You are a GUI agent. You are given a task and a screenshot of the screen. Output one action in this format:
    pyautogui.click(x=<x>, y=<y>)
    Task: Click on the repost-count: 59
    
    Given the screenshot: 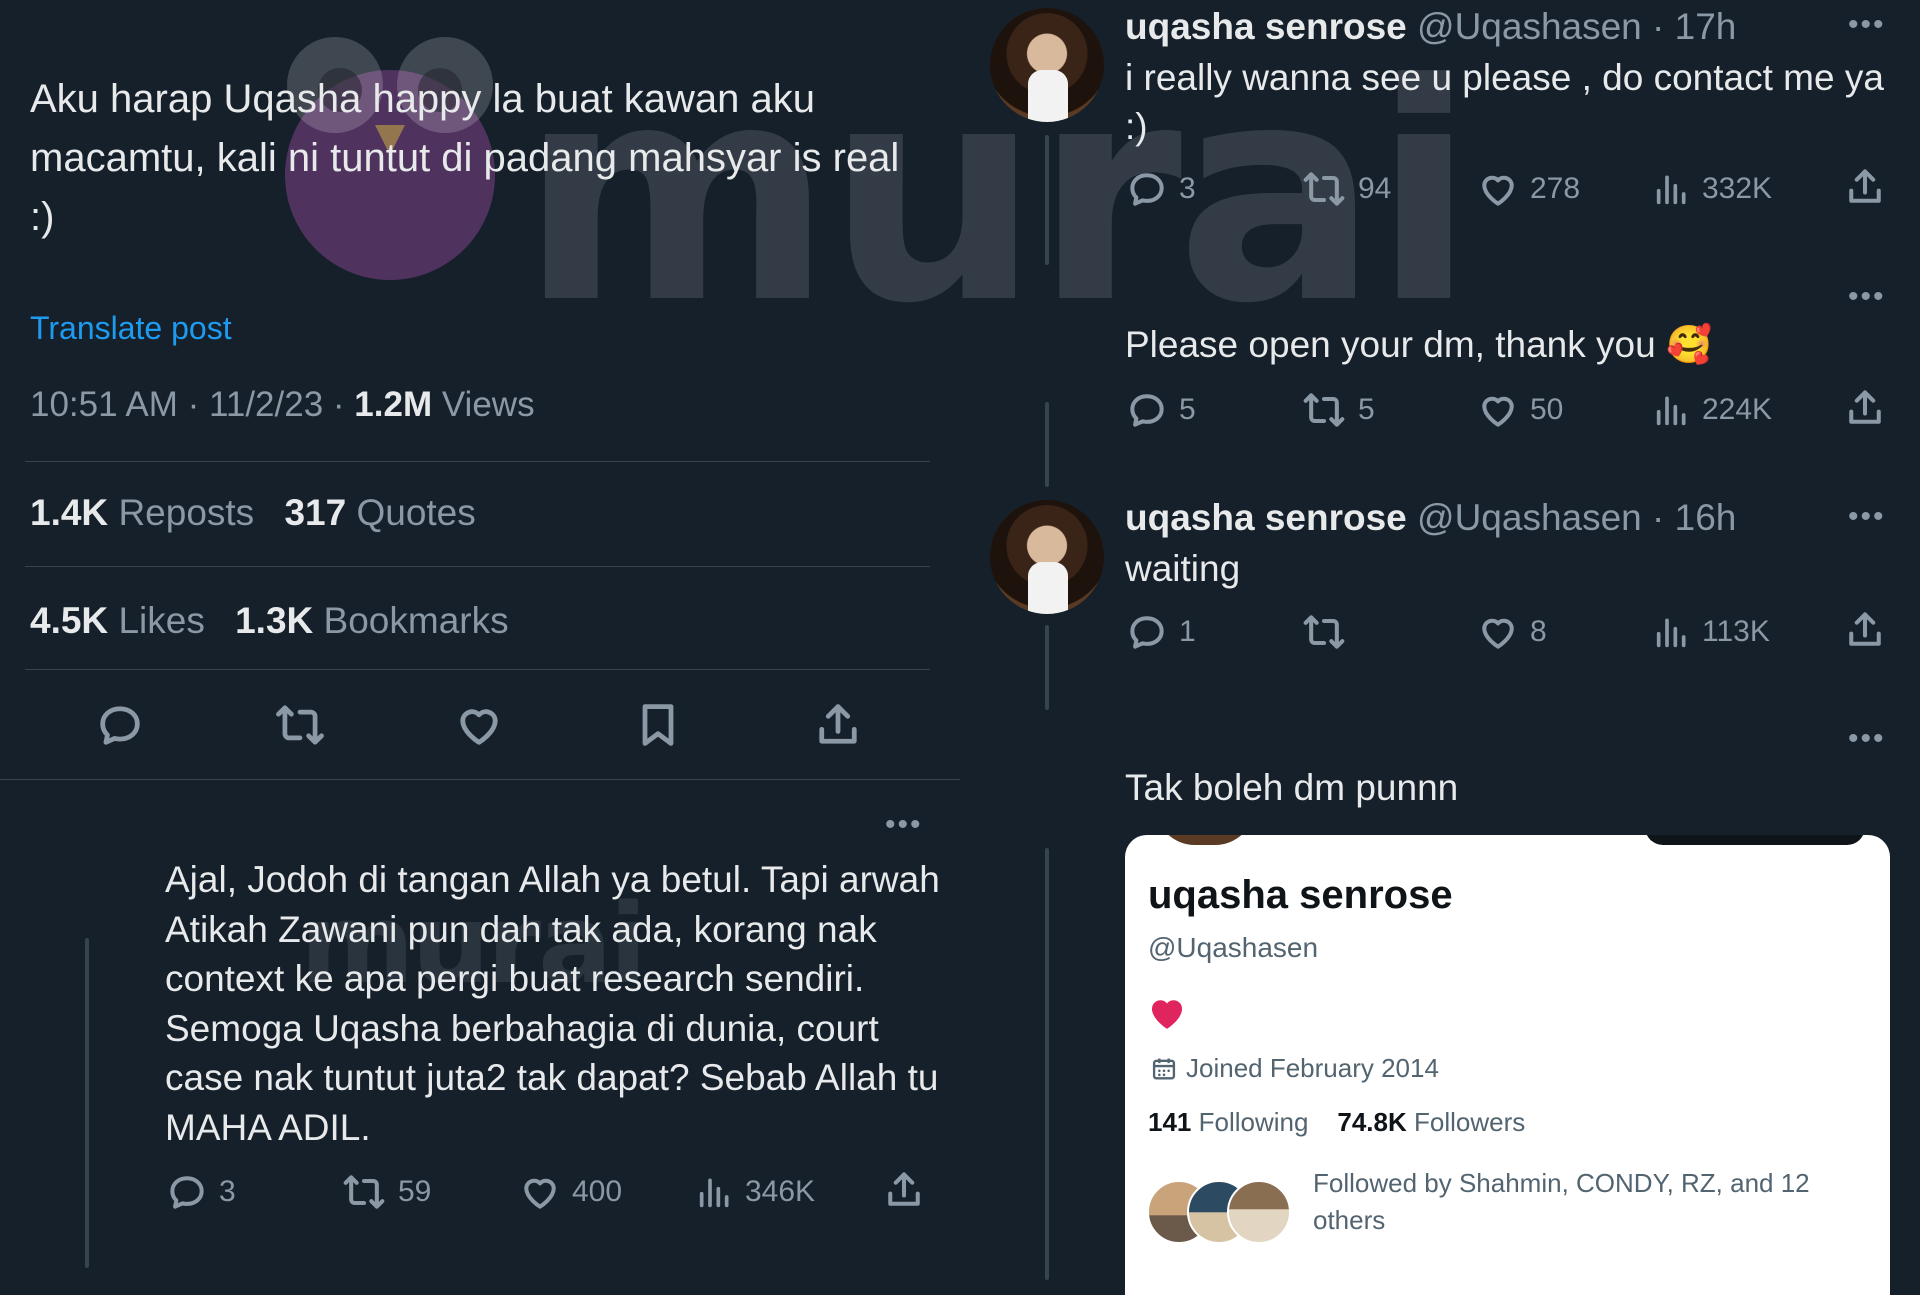 What is the action you would take?
    pyautogui.click(x=415, y=1191)
    